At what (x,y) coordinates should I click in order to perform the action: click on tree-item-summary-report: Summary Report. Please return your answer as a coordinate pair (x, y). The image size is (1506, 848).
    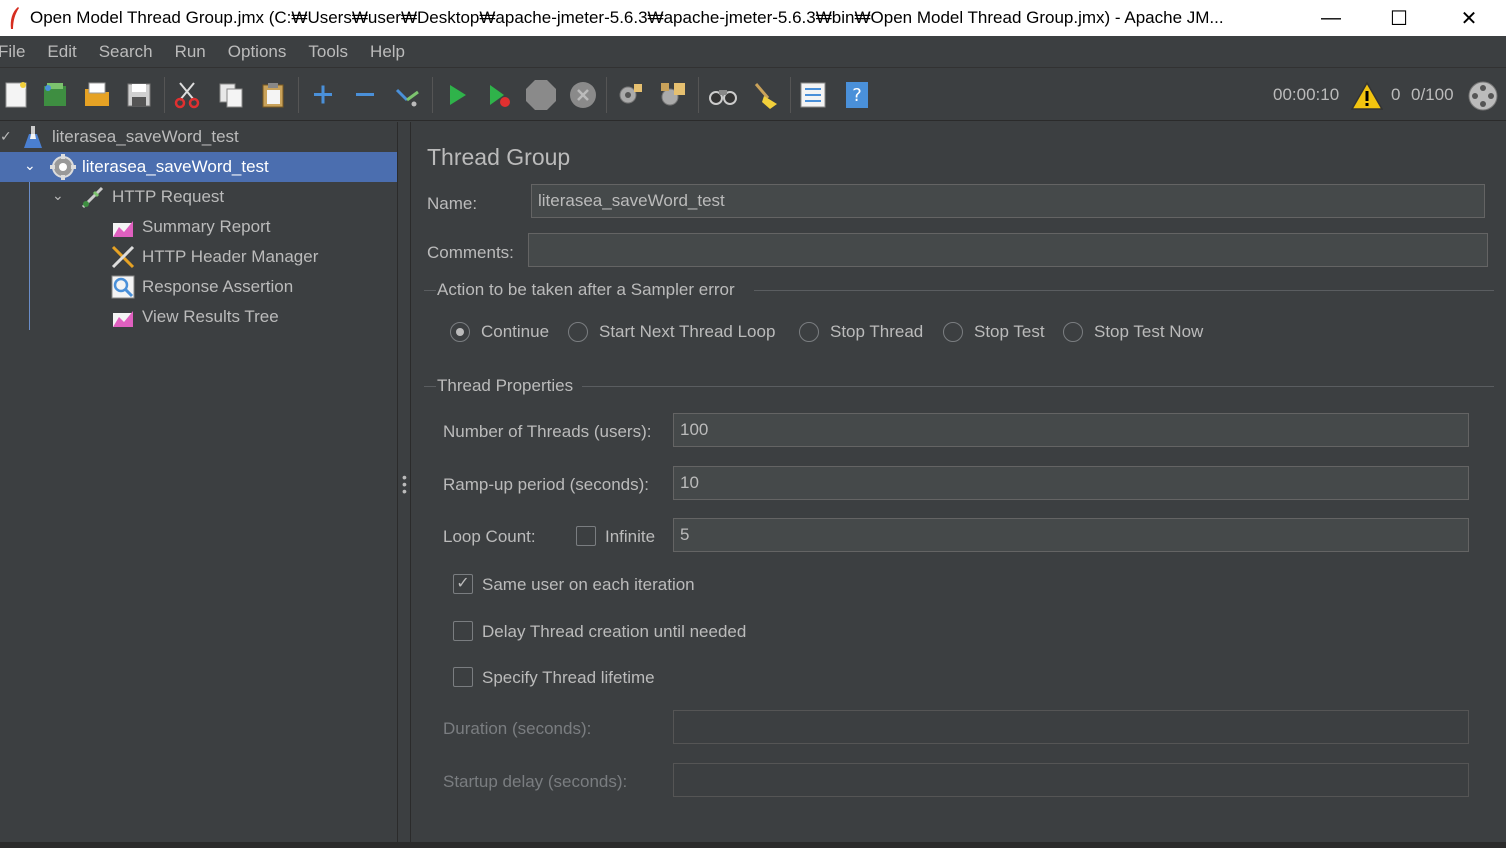
    Looking at the image, I should click on (253, 227).